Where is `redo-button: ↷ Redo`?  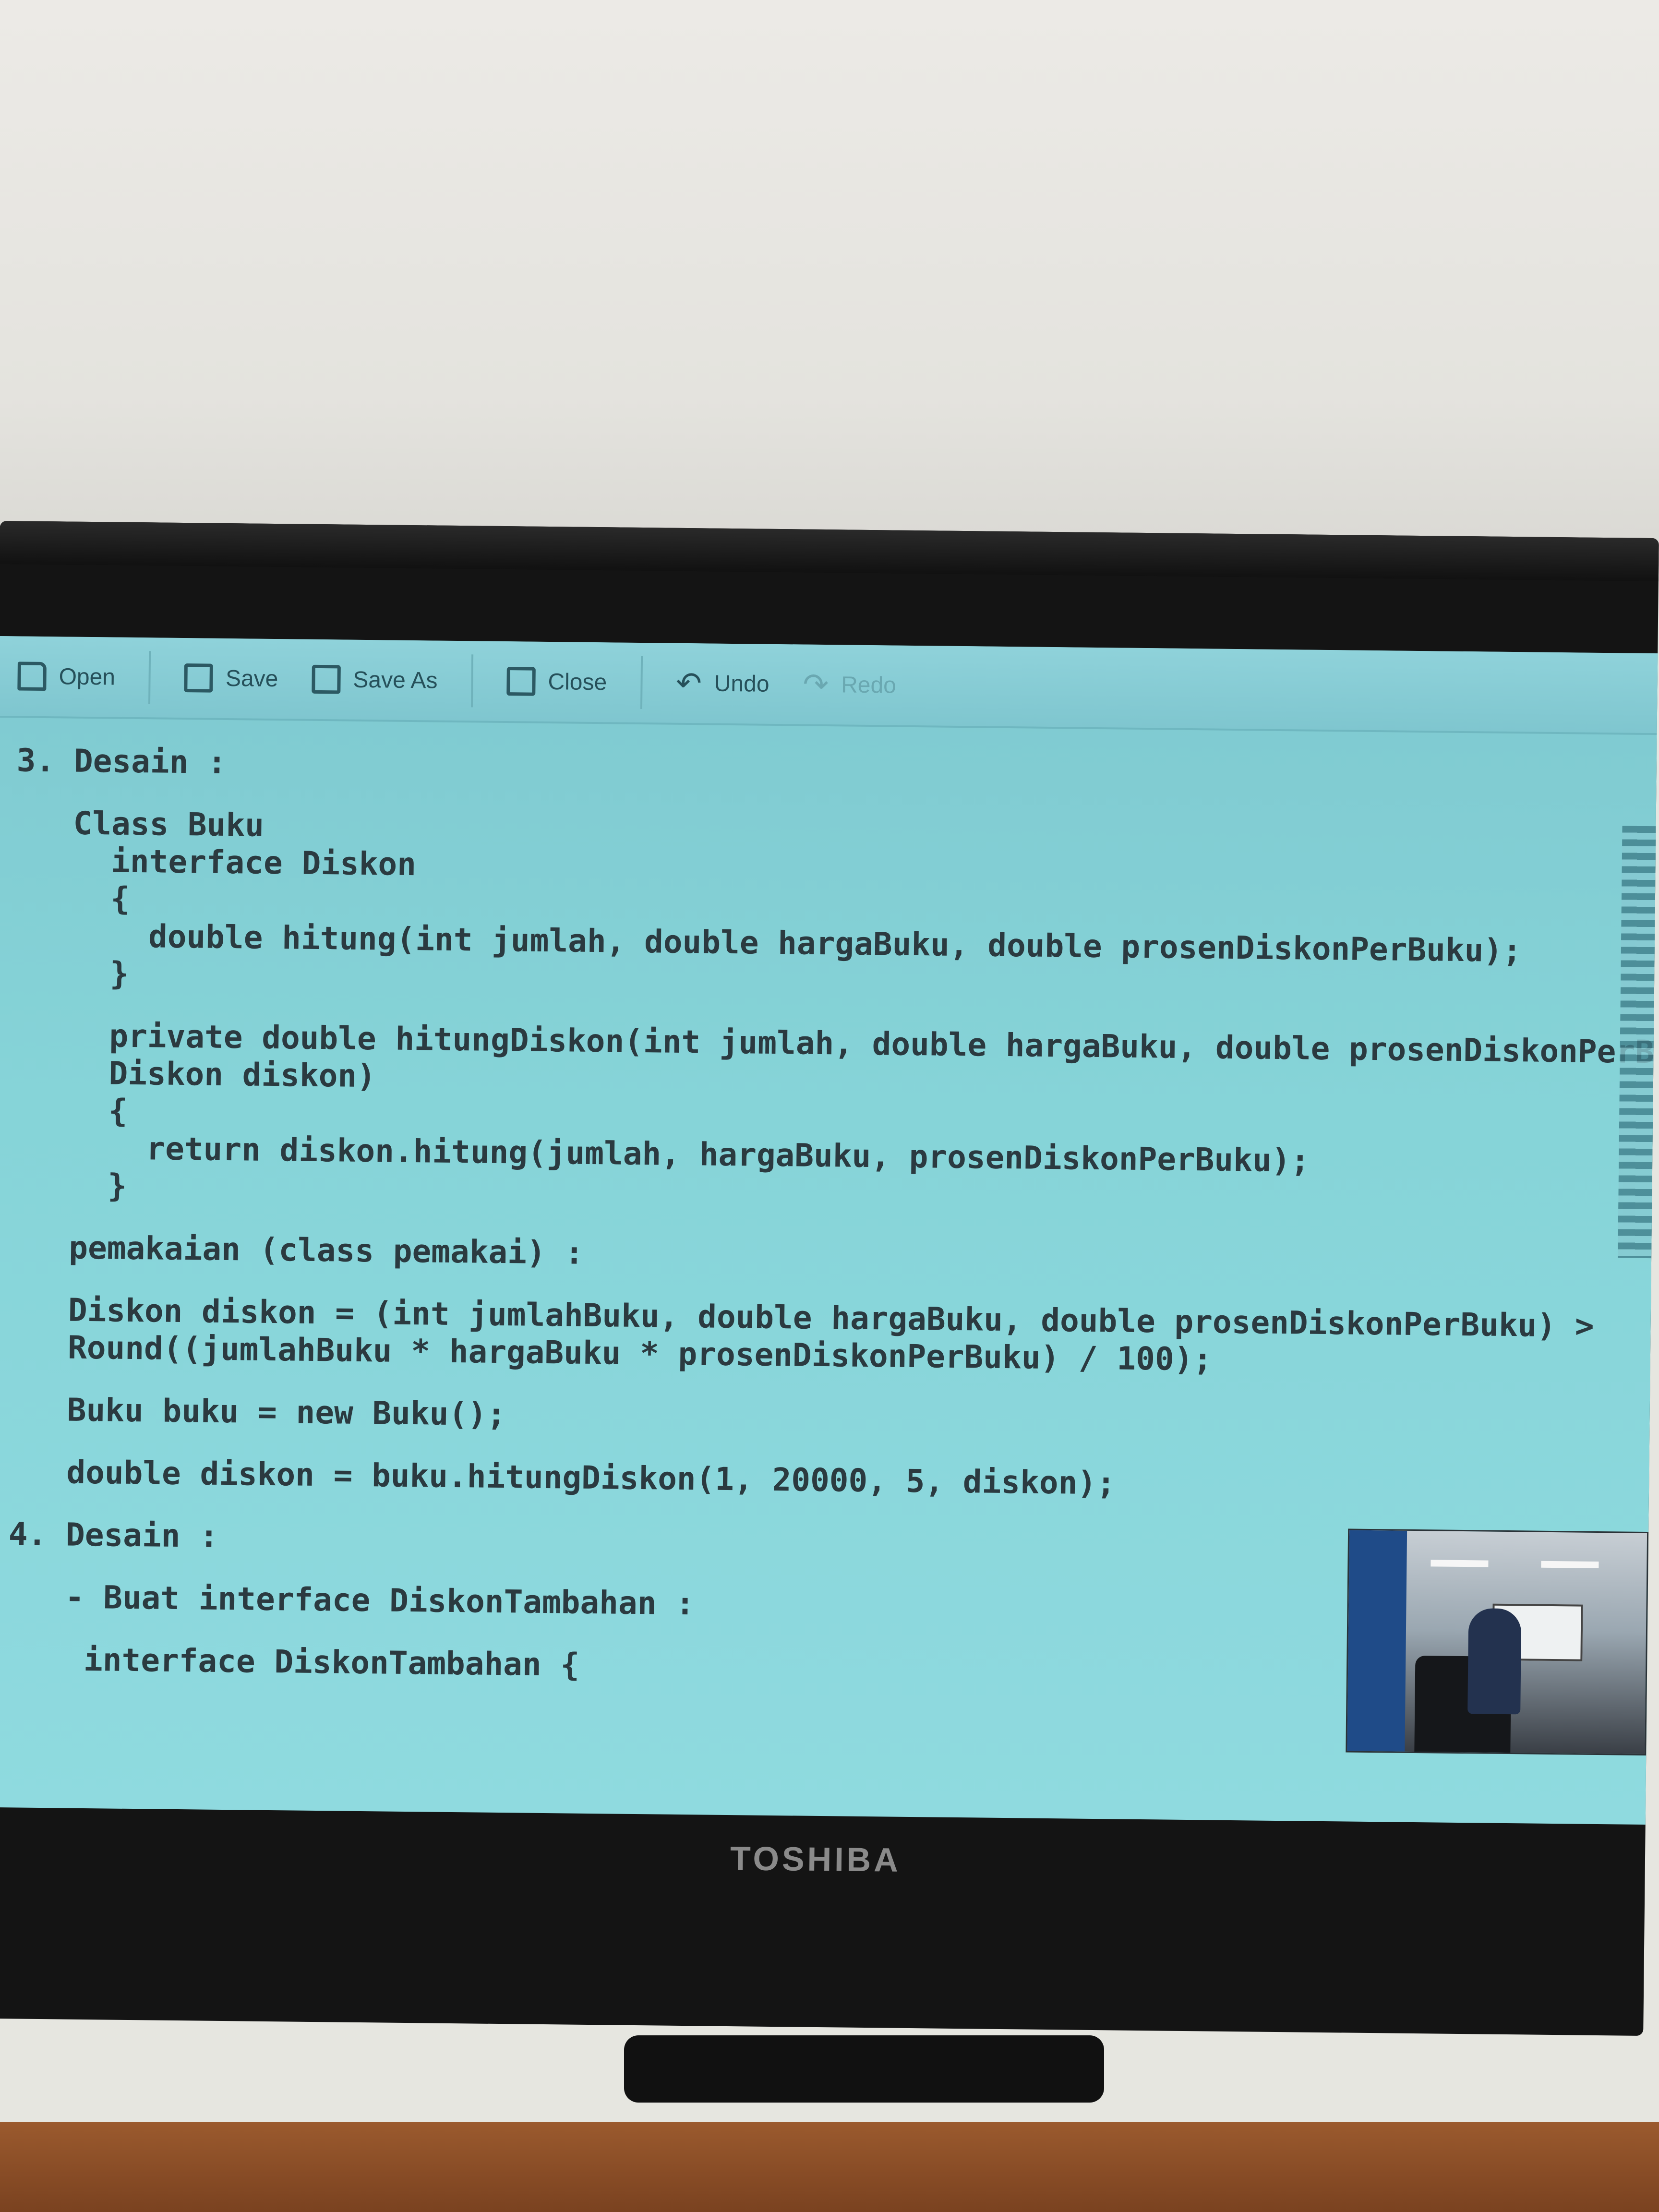 redo-button: ↷ Redo is located at coordinates (850, 684).